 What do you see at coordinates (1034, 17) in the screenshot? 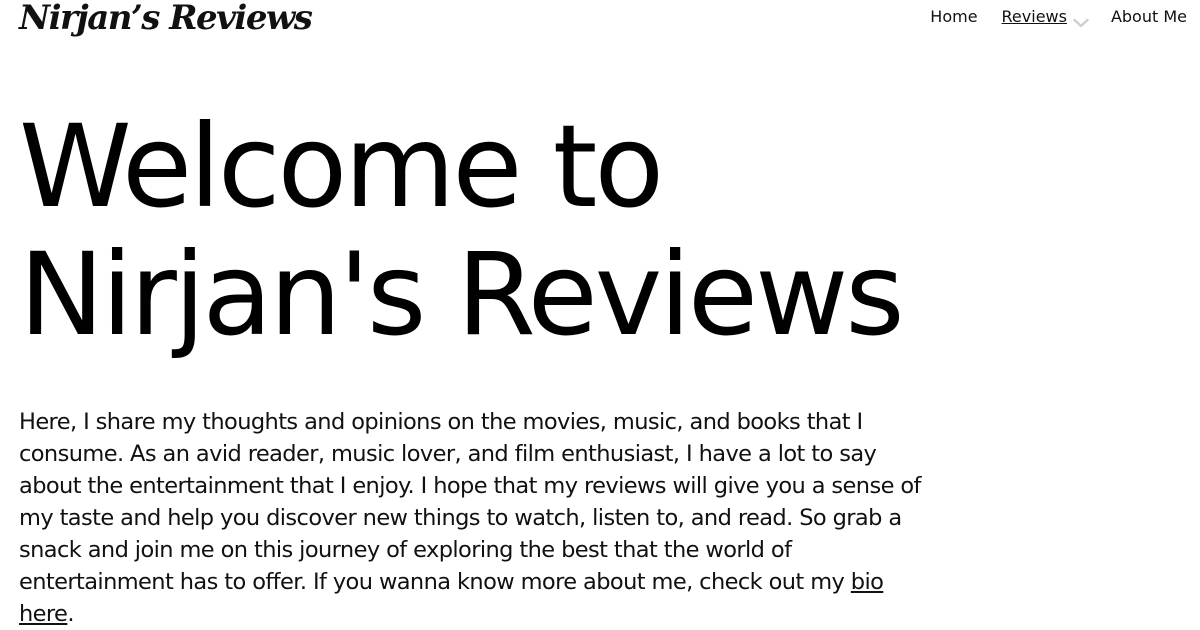
I see `nav-reviews-link: Reviews` at bounding box center [1034, 17].